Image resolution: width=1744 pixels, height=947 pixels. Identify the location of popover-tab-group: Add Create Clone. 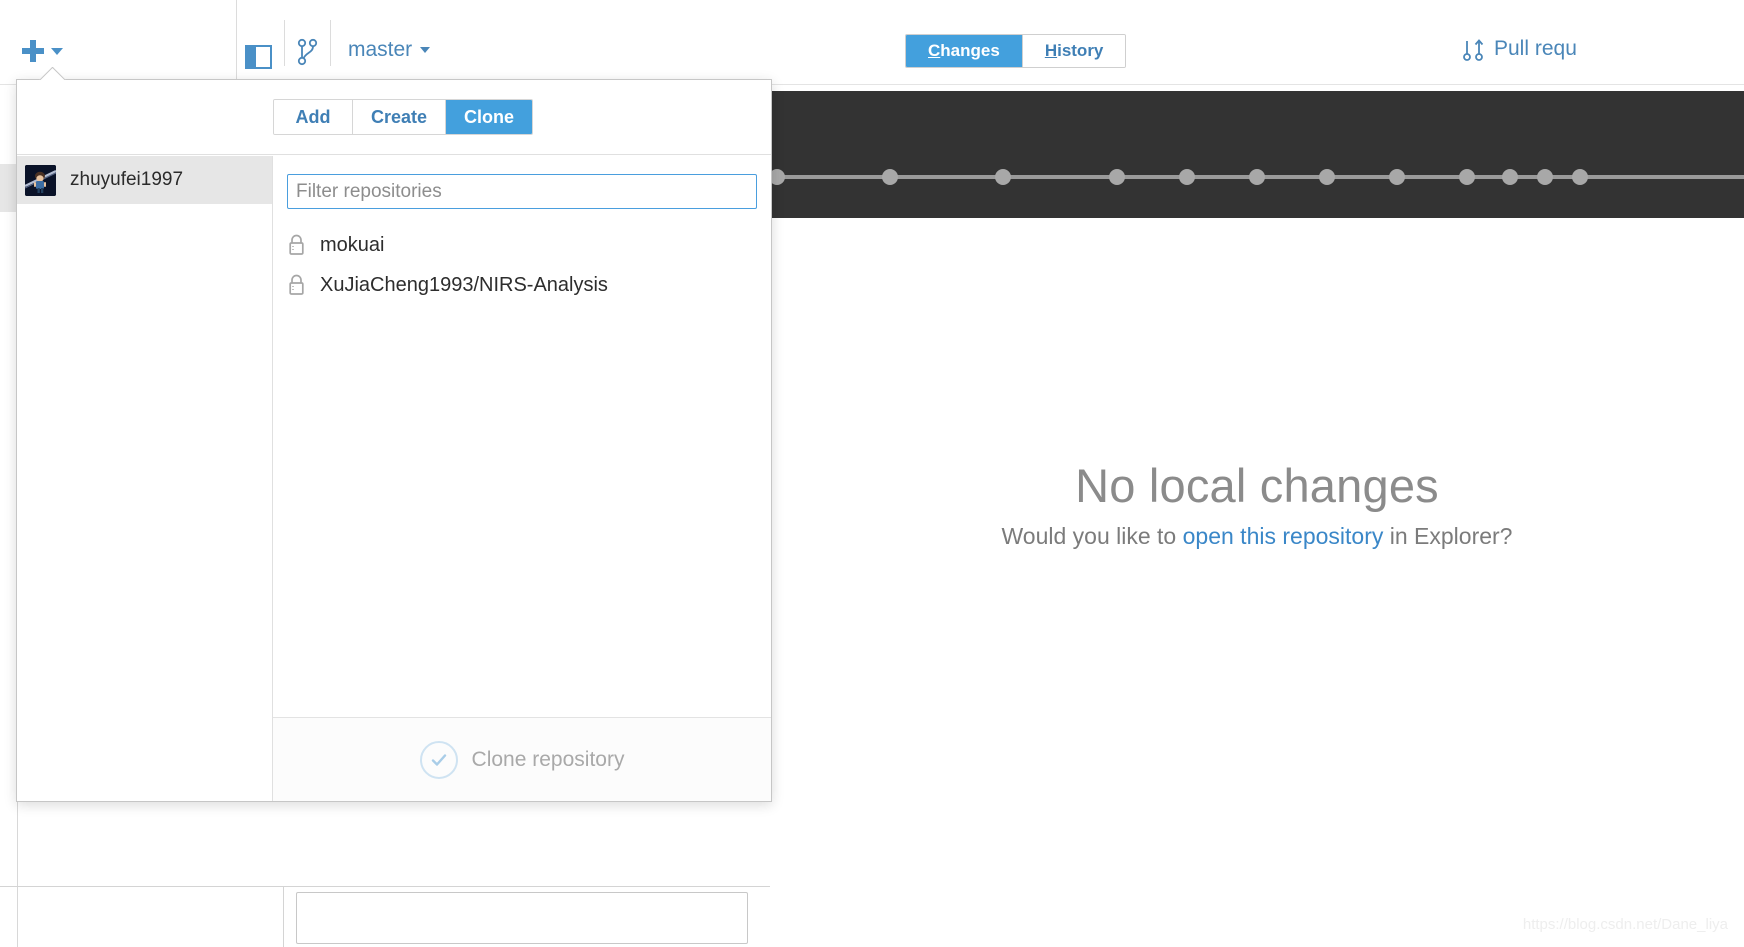
(403, 117).